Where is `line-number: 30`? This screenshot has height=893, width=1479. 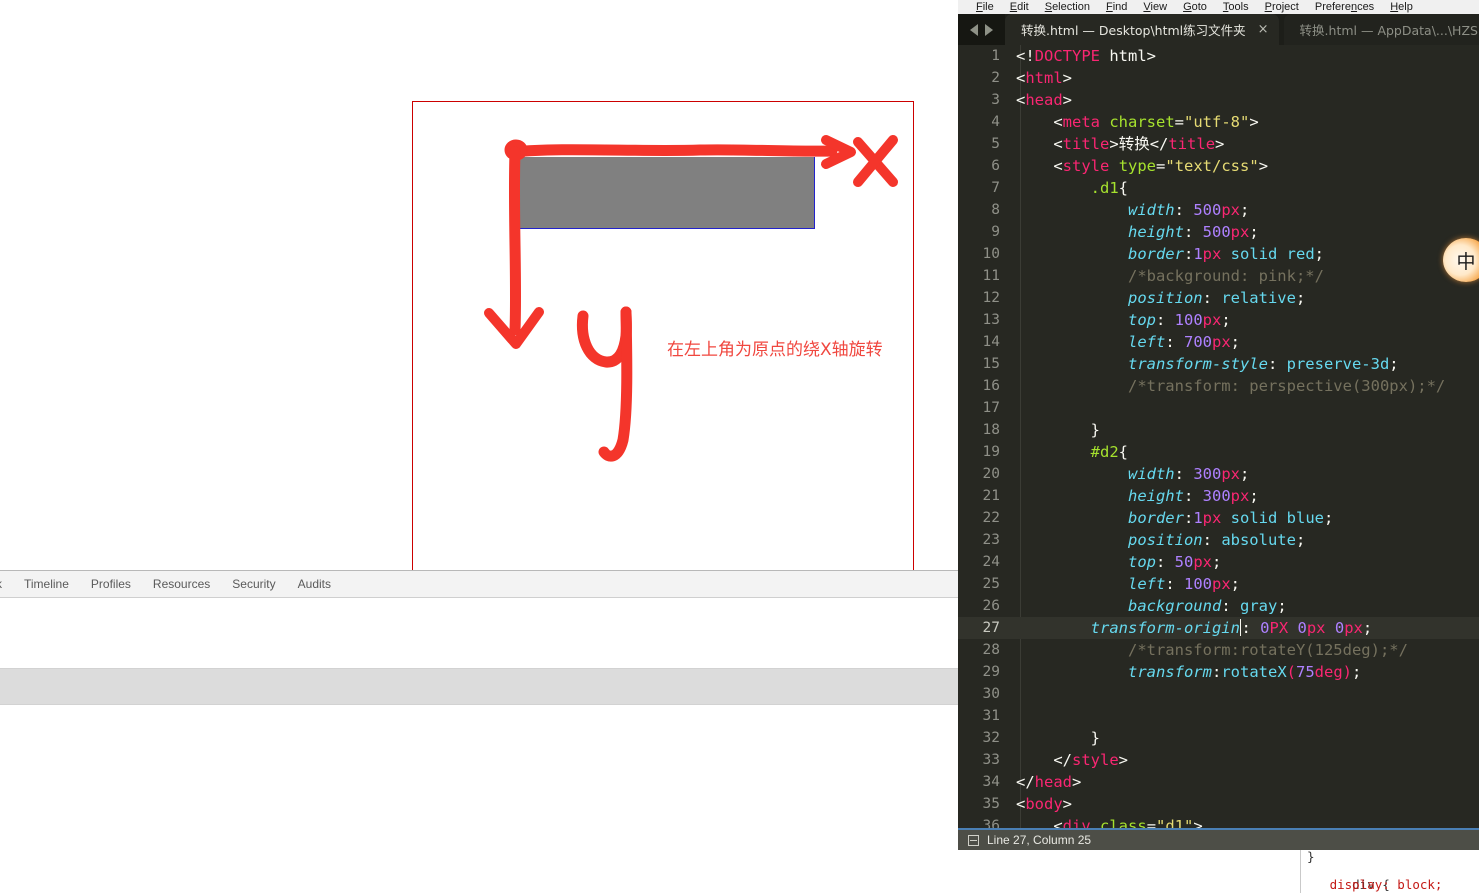
line-number: 30 is located at coordinates (991, 694).